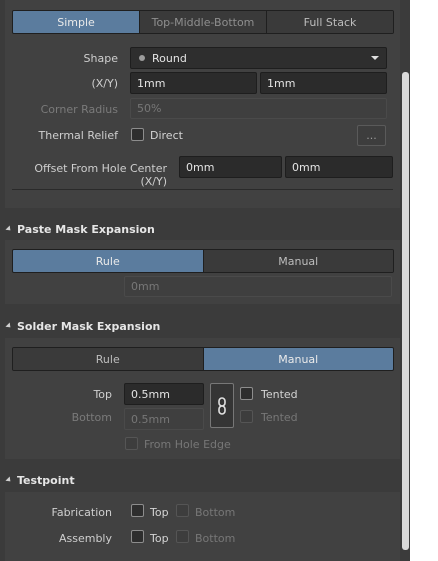 The width and height of the screenshot is (438, 561). I want to click on paste-mask-manual-tab: Manual, so click(298, 261).